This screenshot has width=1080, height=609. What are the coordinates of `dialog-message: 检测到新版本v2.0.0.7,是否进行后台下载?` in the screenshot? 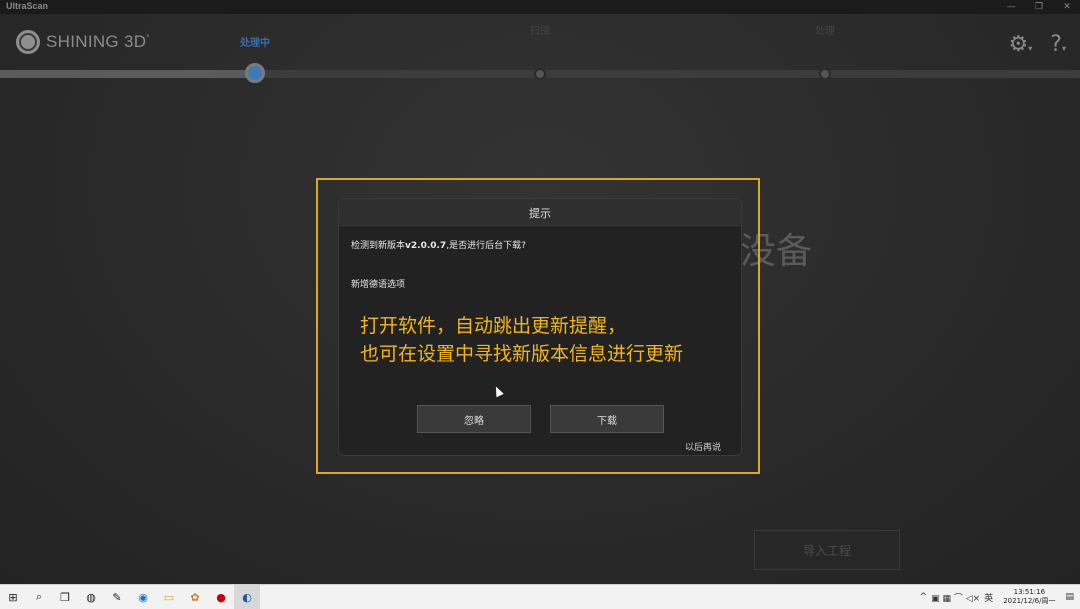 It's located at (438, 246).